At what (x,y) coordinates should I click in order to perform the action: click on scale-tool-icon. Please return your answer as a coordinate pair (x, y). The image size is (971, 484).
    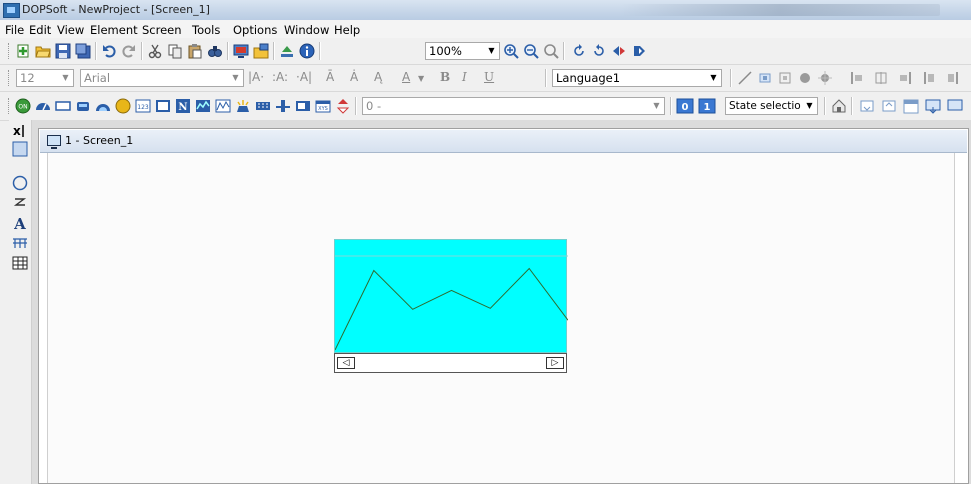
    Looking at the image, I should click on (20, 243).